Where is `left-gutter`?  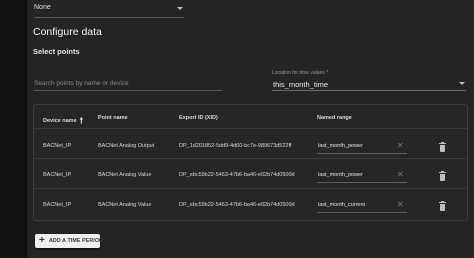
left-gutter is located at coordinates (13, 129).